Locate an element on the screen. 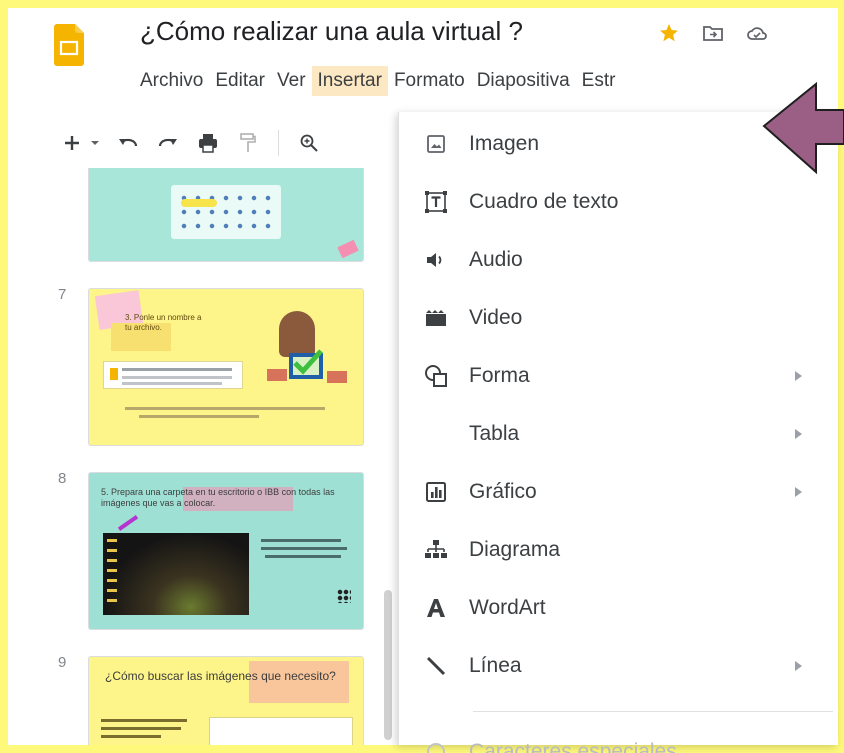  menu-item-caracteres-especiales: Caracteres especiales is located at coordinates (619, 739).